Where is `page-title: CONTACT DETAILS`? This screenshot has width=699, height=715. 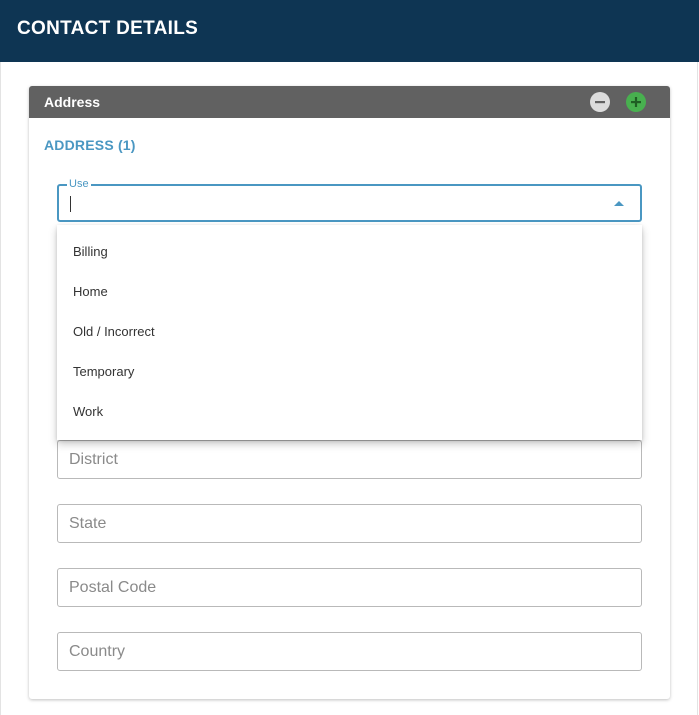 page-title: CONTACT DETAILS is located at coordinates (108, 28).